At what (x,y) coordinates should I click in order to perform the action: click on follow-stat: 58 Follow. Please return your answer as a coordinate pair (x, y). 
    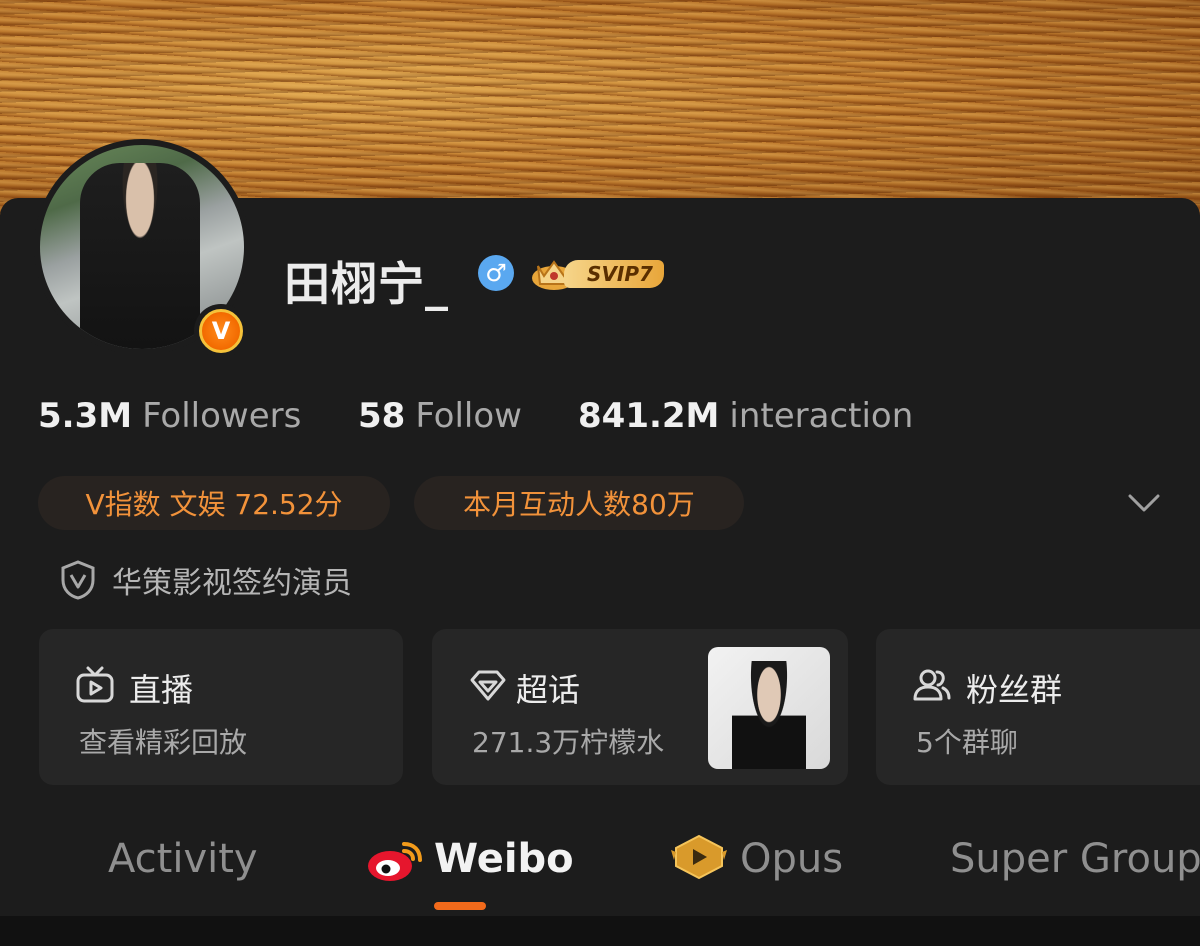
    Looking at the image, I should click on (440, 416).